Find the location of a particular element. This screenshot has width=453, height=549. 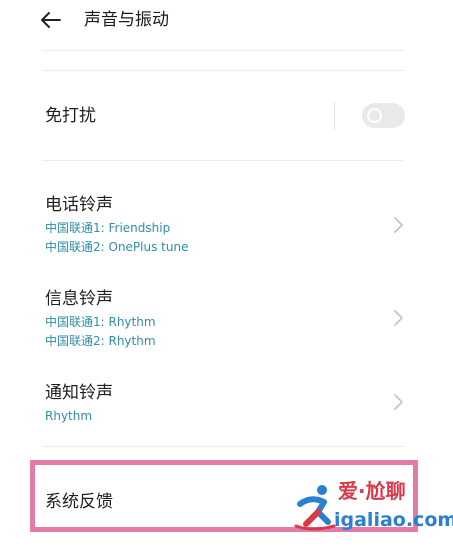

message-tone-label: 信息铃声 is located at coordinates (79, 299).